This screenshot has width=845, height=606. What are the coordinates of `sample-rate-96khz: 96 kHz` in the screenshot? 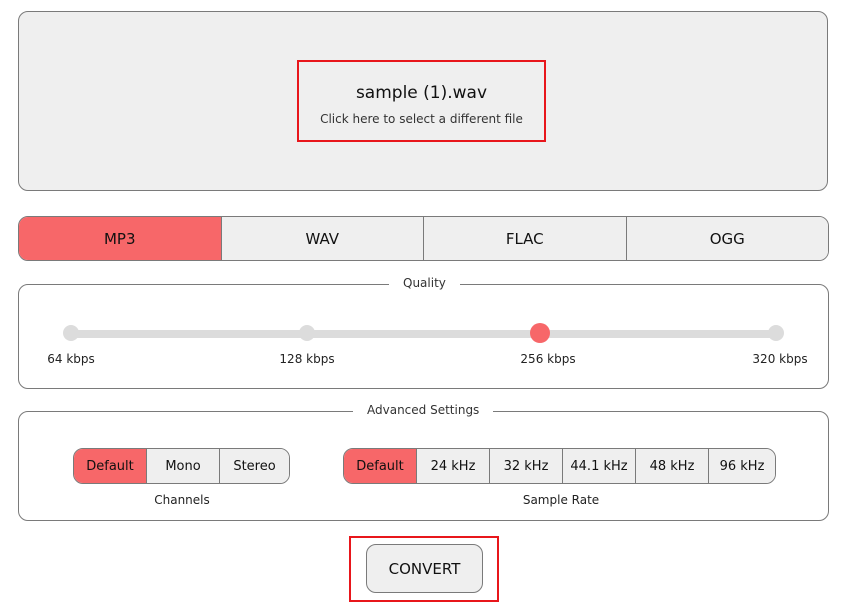 It's located at (741, 466).